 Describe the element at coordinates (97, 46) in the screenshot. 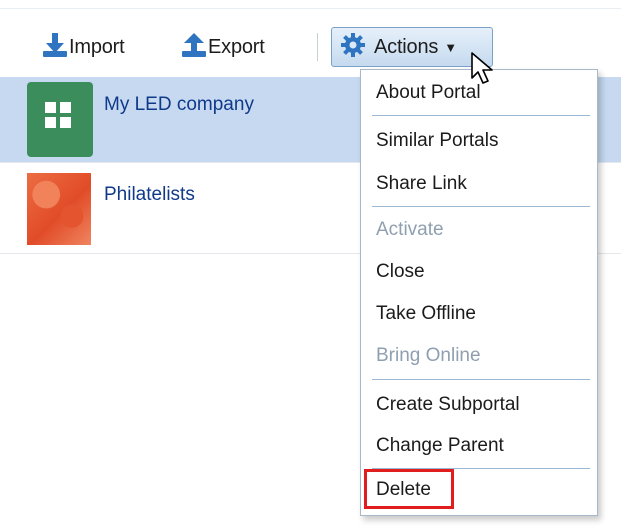

I see `import-label: Import` at that location.